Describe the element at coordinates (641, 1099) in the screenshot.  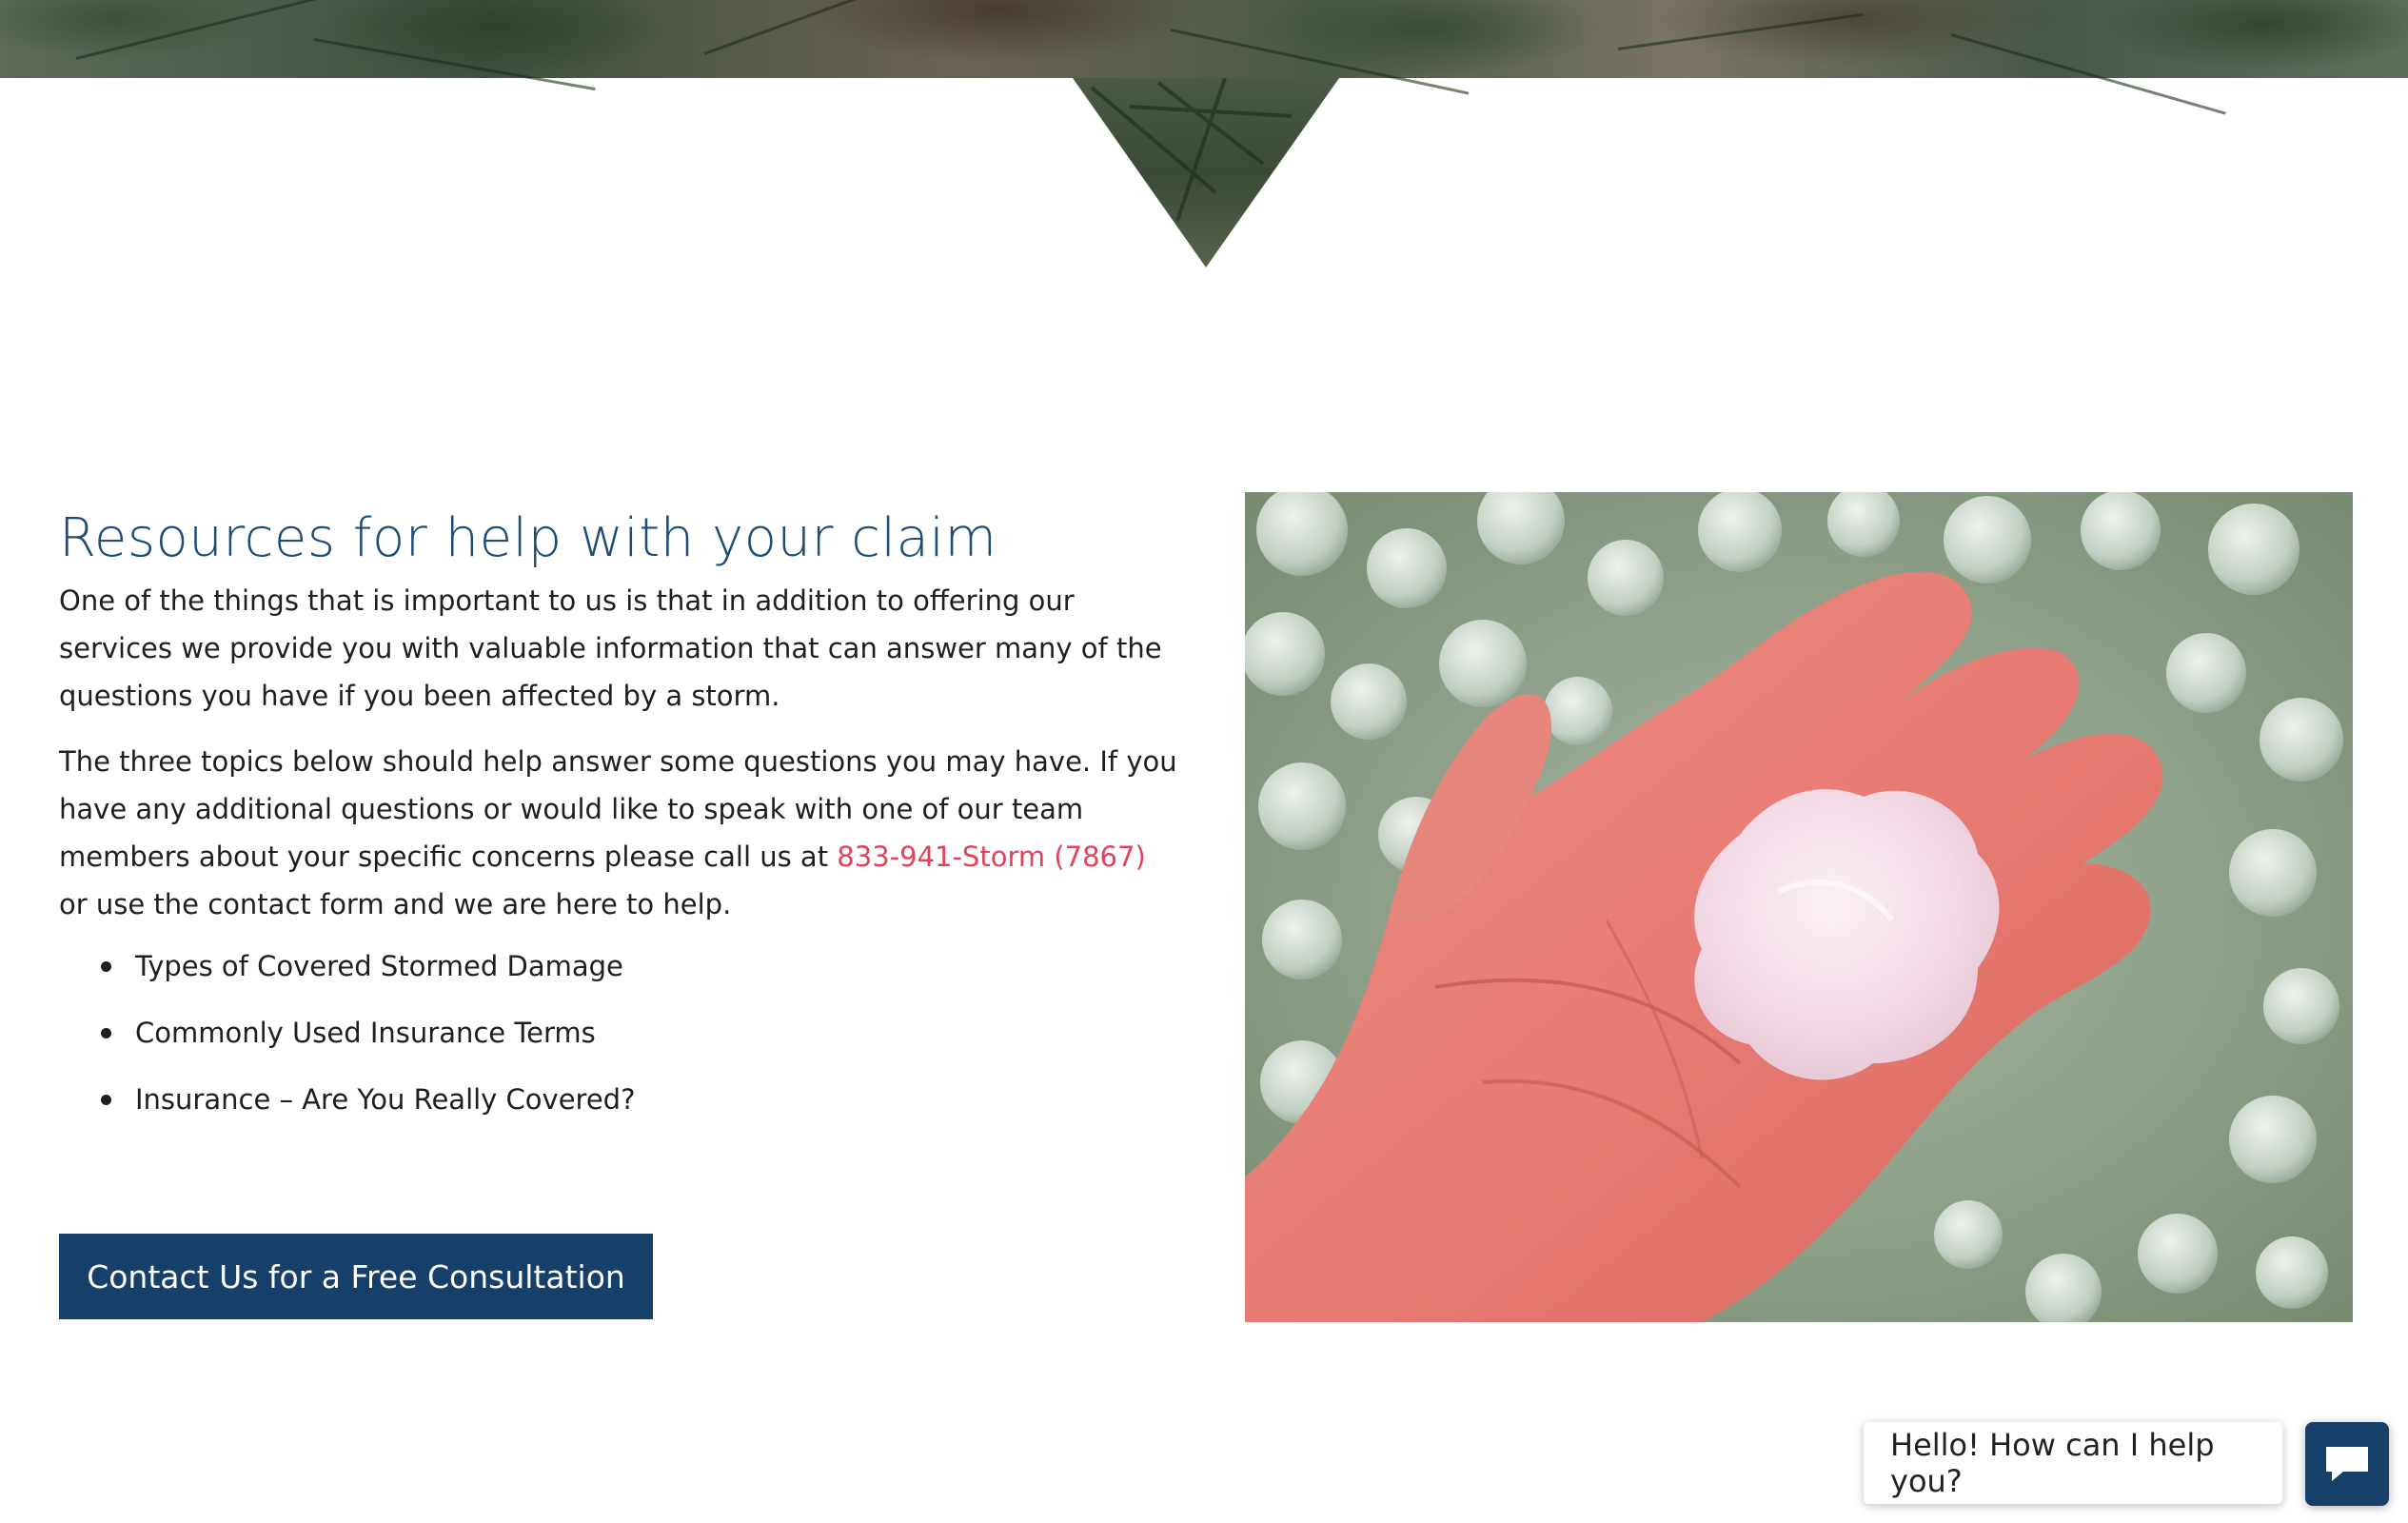
I see `list-item: Insurance – Are You Really Covered?` at that location.